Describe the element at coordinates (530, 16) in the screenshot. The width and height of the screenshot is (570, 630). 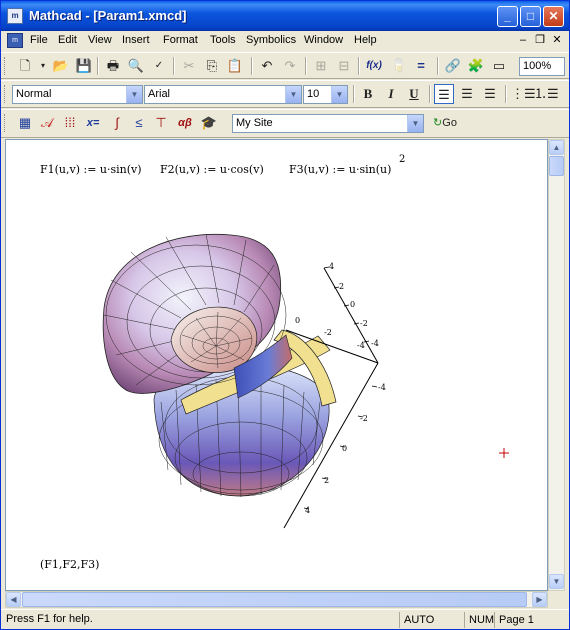
I see `maximize-button: □` at that location.